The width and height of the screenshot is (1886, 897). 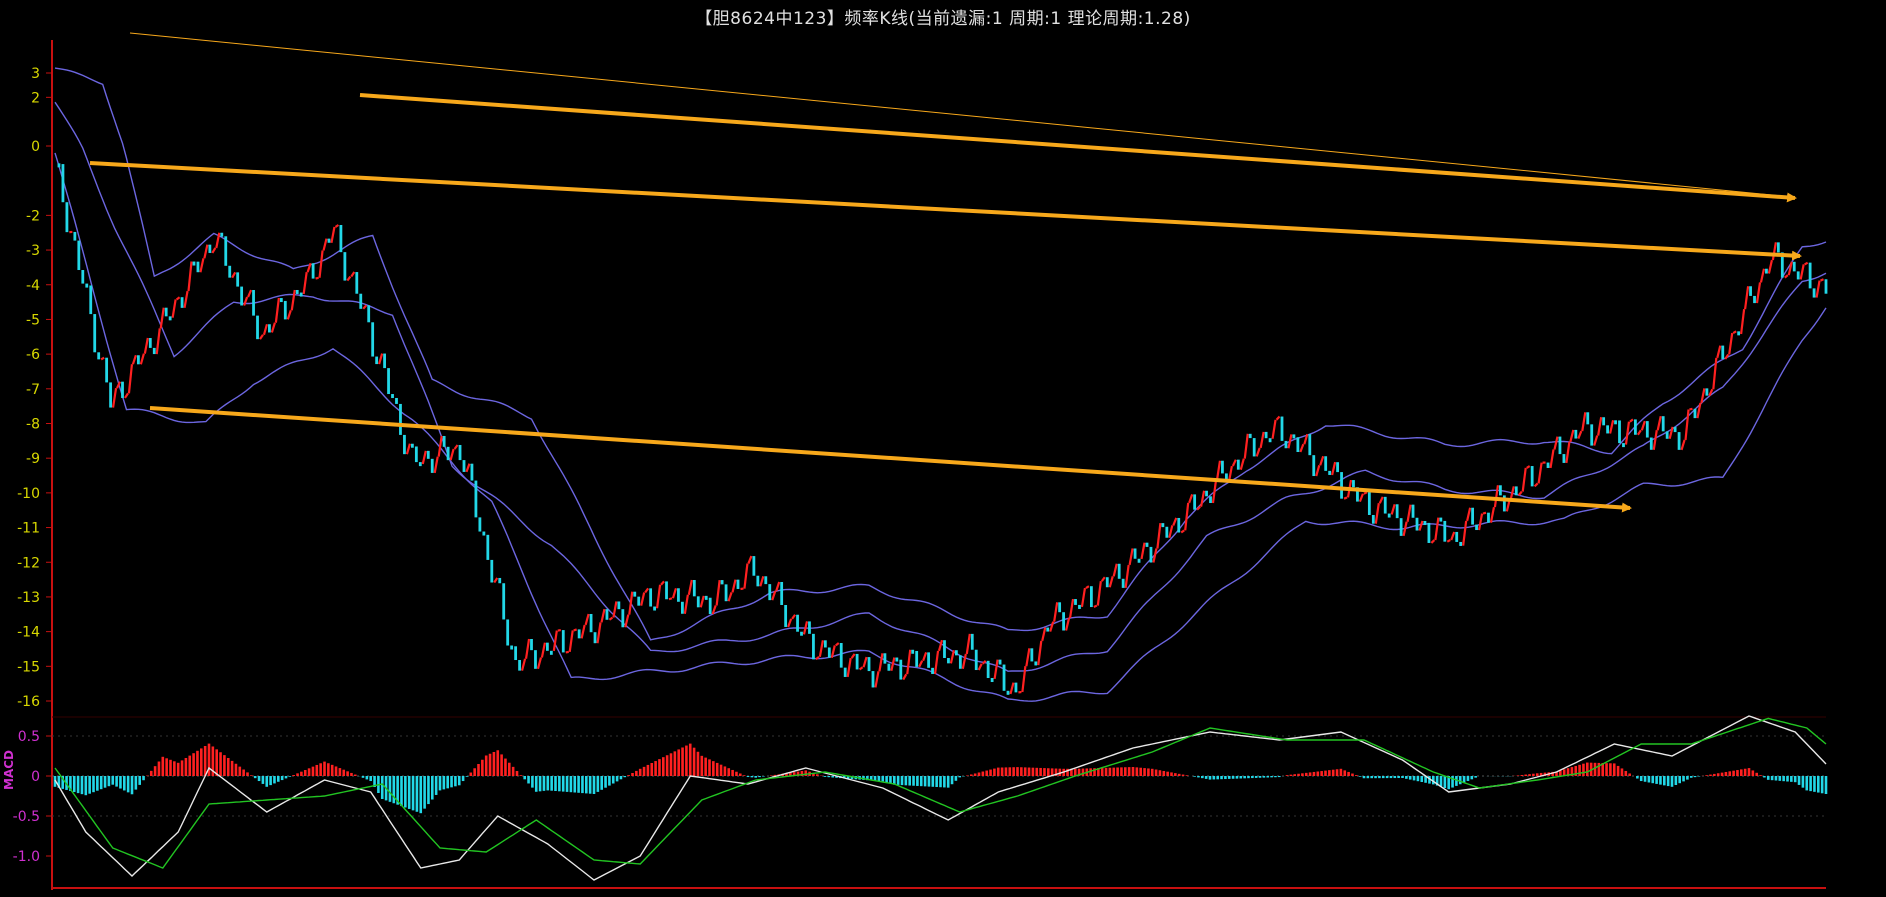 What do you see at coordinates (28, 633) in the screenshot?
I see `y-tick-label: -14` at bounding box center [28, 633].